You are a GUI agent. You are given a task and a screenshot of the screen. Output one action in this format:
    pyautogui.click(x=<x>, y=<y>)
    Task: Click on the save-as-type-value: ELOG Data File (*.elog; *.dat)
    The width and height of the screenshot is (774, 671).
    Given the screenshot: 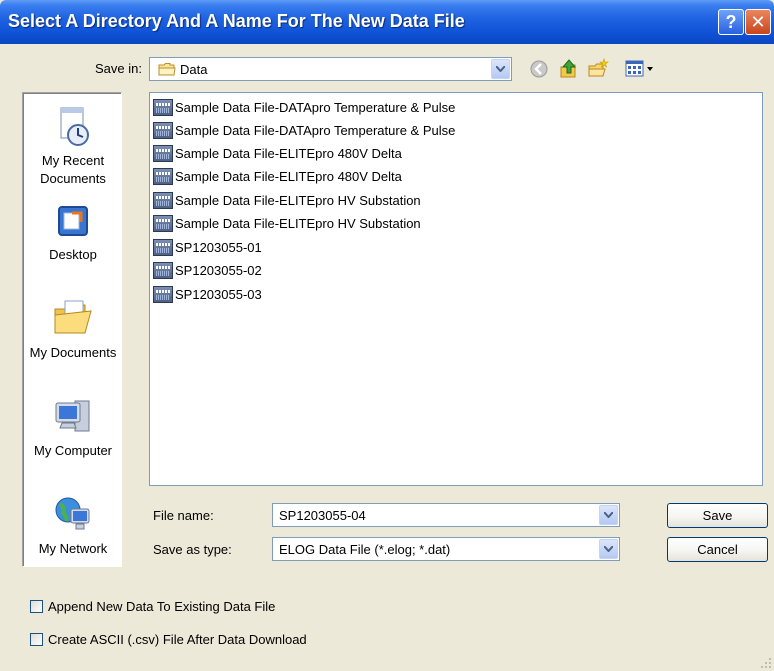 What is the action you would take?
    pyautogui.click(x=365, y=549)
    